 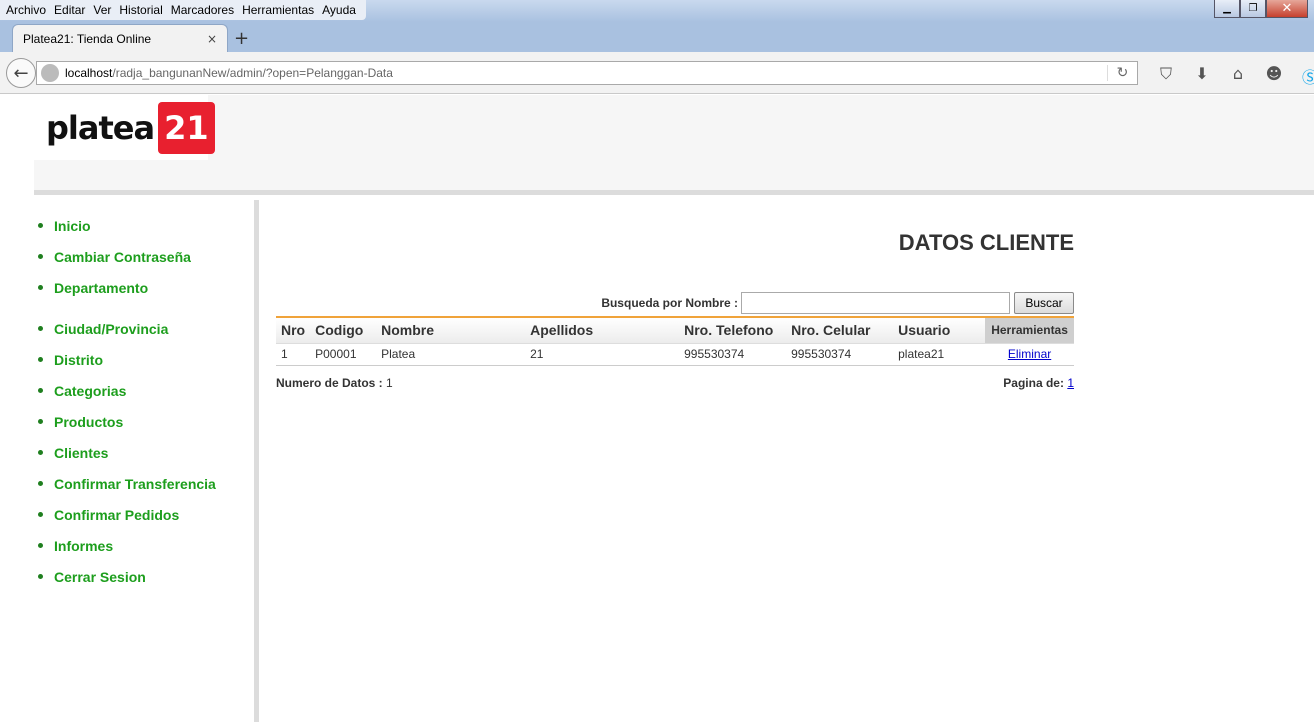 What do you see at coordinates (135, 484) in the screenshot?
I see `sidebar-item-label: Confirmar Transferencia` at bounding box center [135, 484].